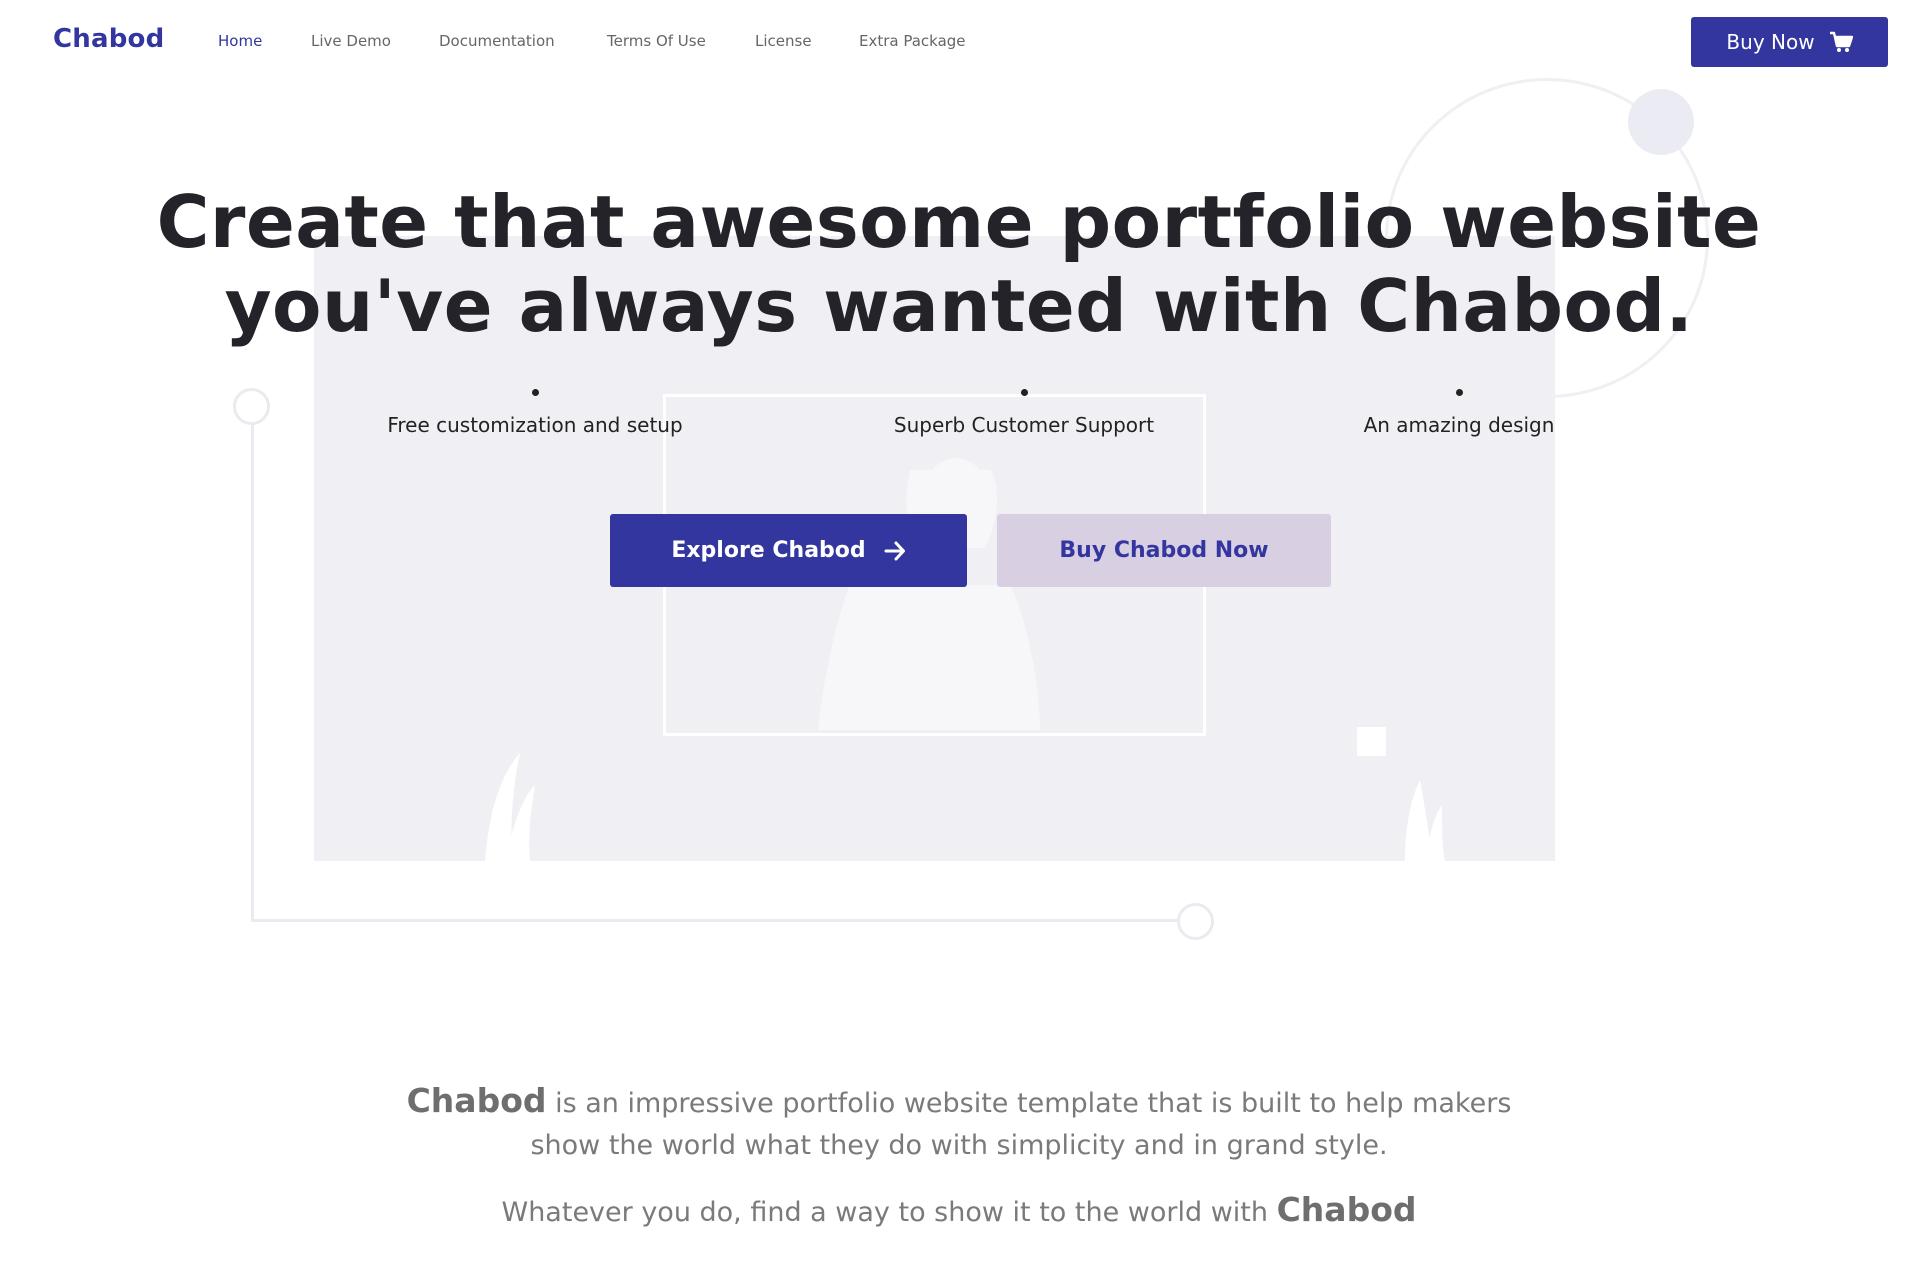 This screenshot has width=1918, height=1263. I want to click on buy-chabod-now-button: Buy Chabod Now, so click(1164, 550).